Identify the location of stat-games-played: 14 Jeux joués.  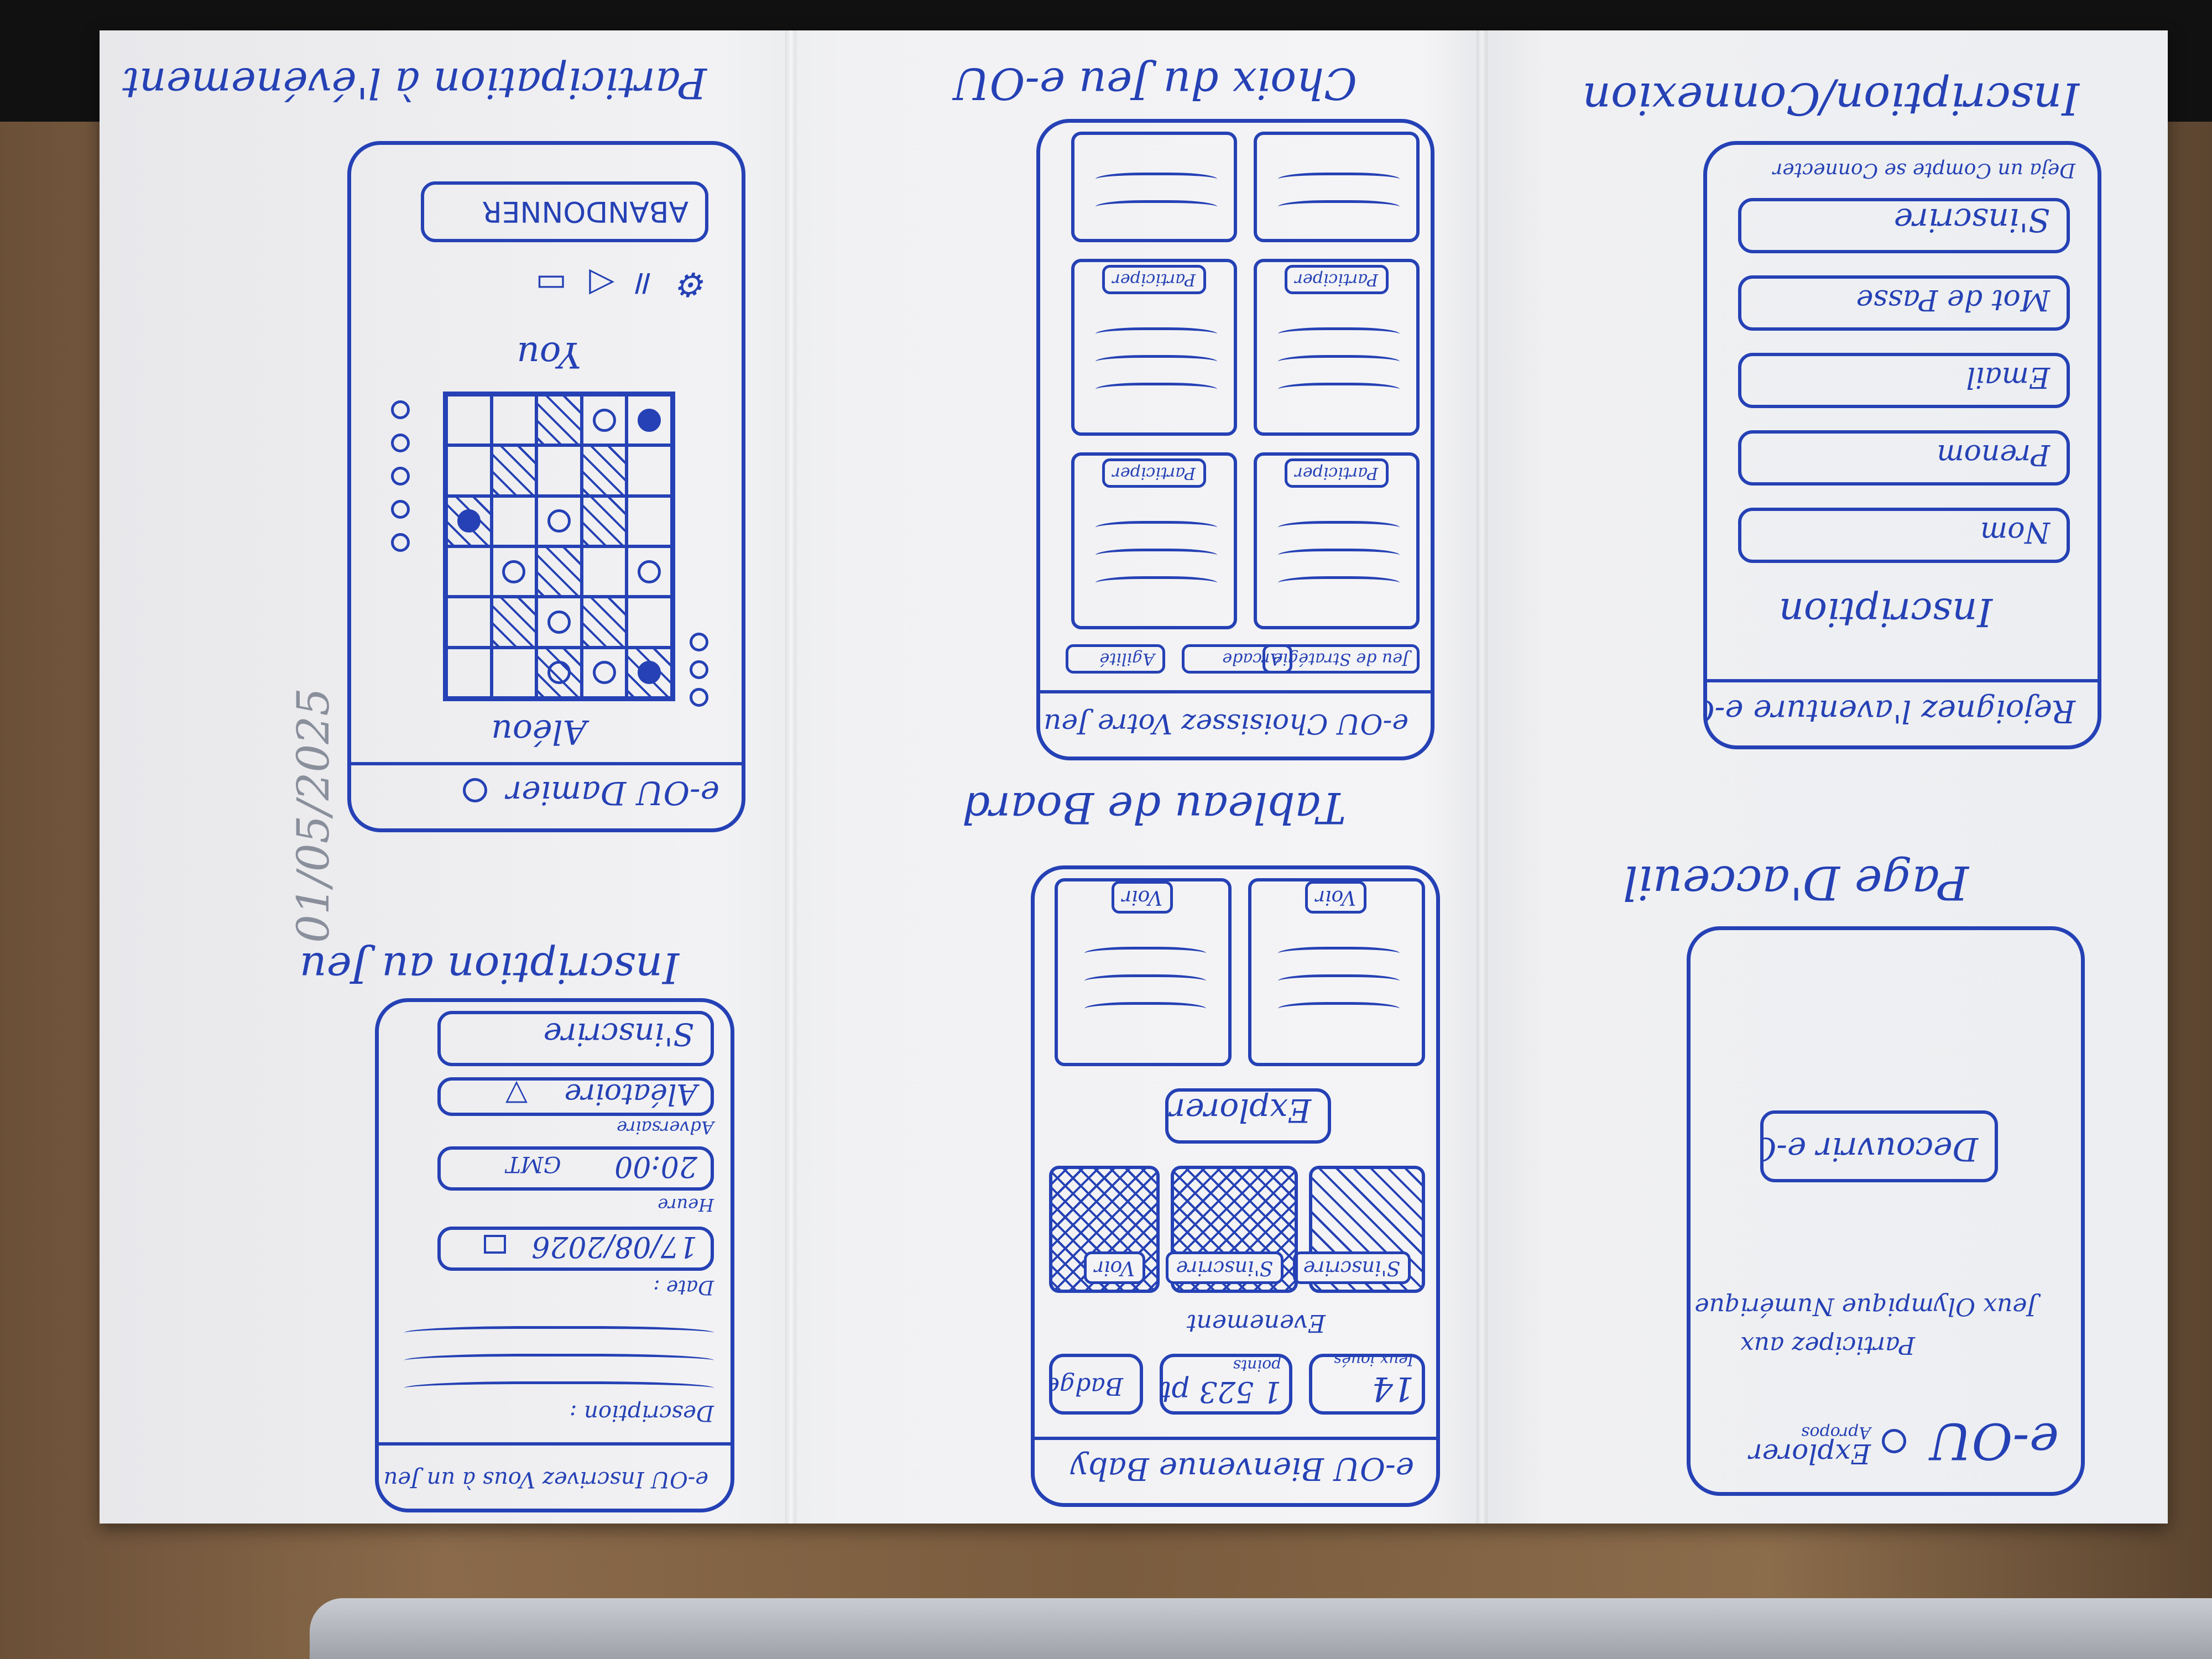
(1367, 1385).